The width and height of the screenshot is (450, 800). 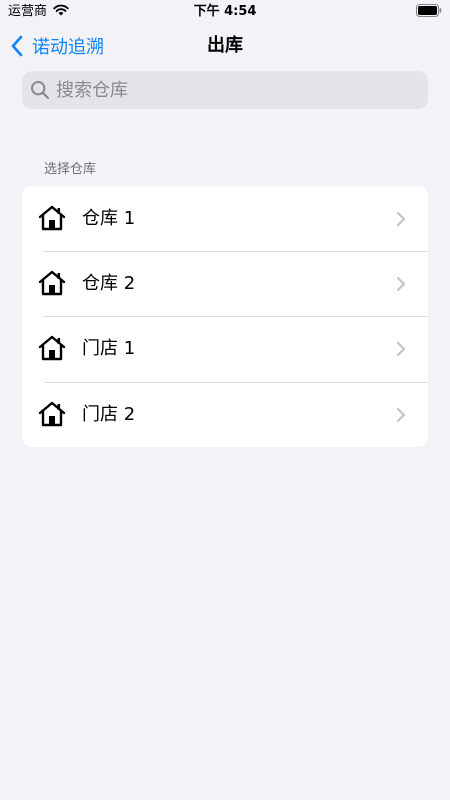 What do you see at coordinates (109, 414) in the screenshot?
I see `list-item-label: 门店 2` at bounding box center [109, 414].